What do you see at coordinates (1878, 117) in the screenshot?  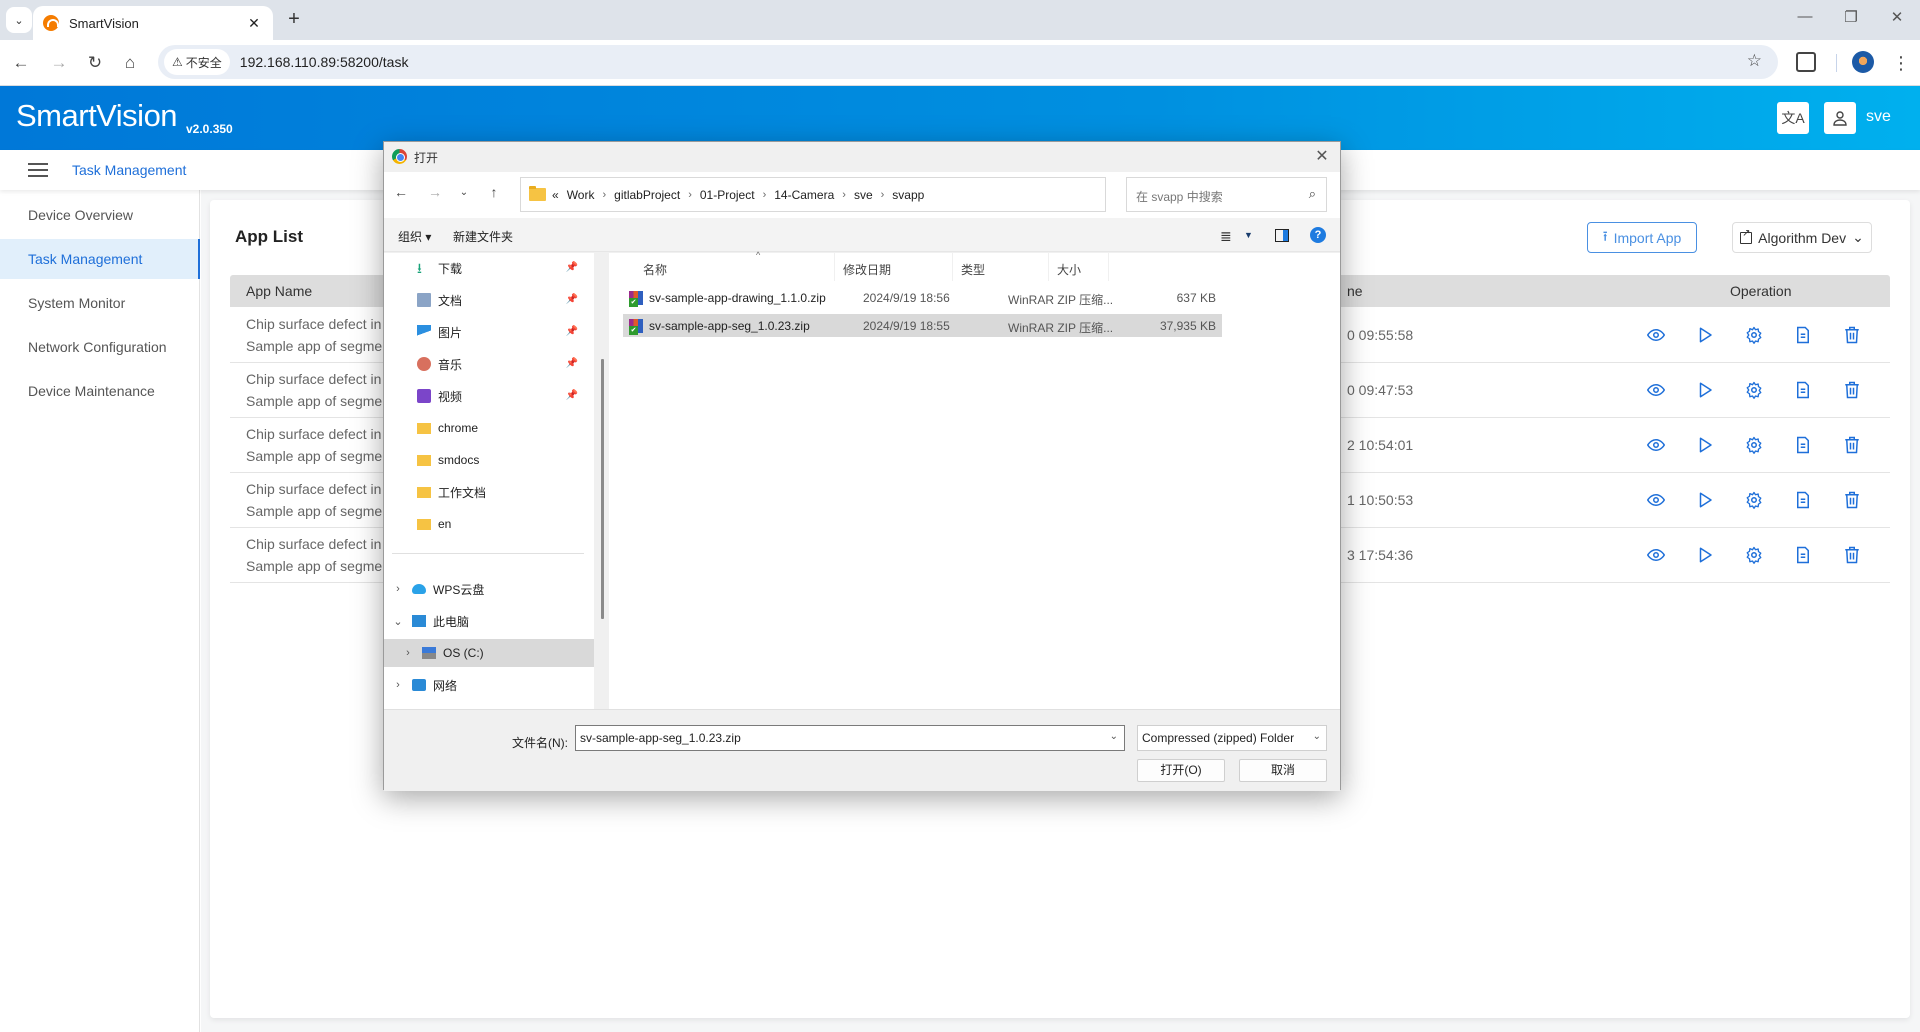 I see `user-name: sve` at bounding box center [1878, 117].